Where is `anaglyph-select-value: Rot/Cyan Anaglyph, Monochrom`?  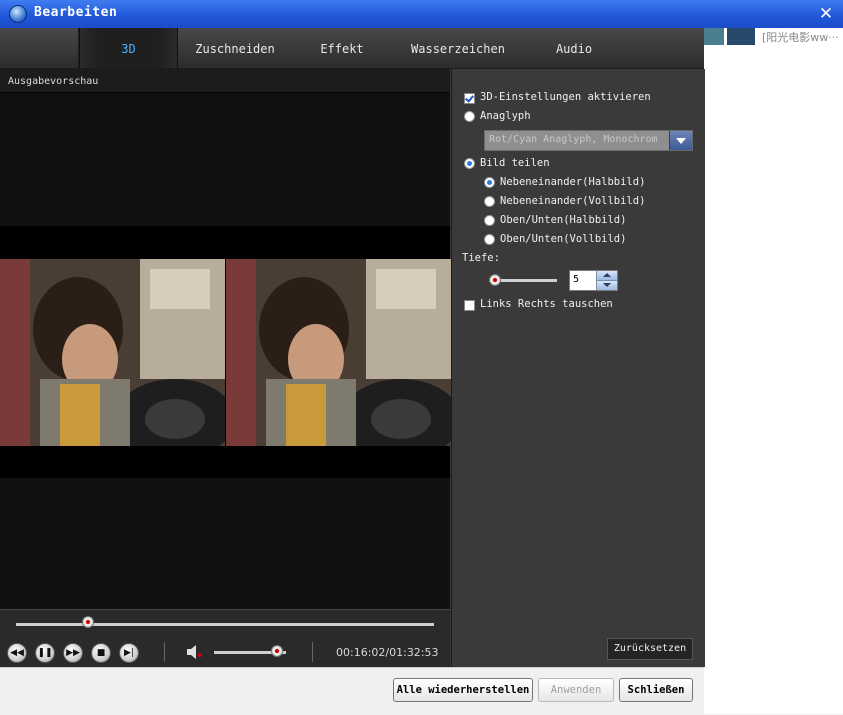 anaglyph-select-value: Rot/Cyan Anaglyph, Monochrom is located at coordinates (573, 139).